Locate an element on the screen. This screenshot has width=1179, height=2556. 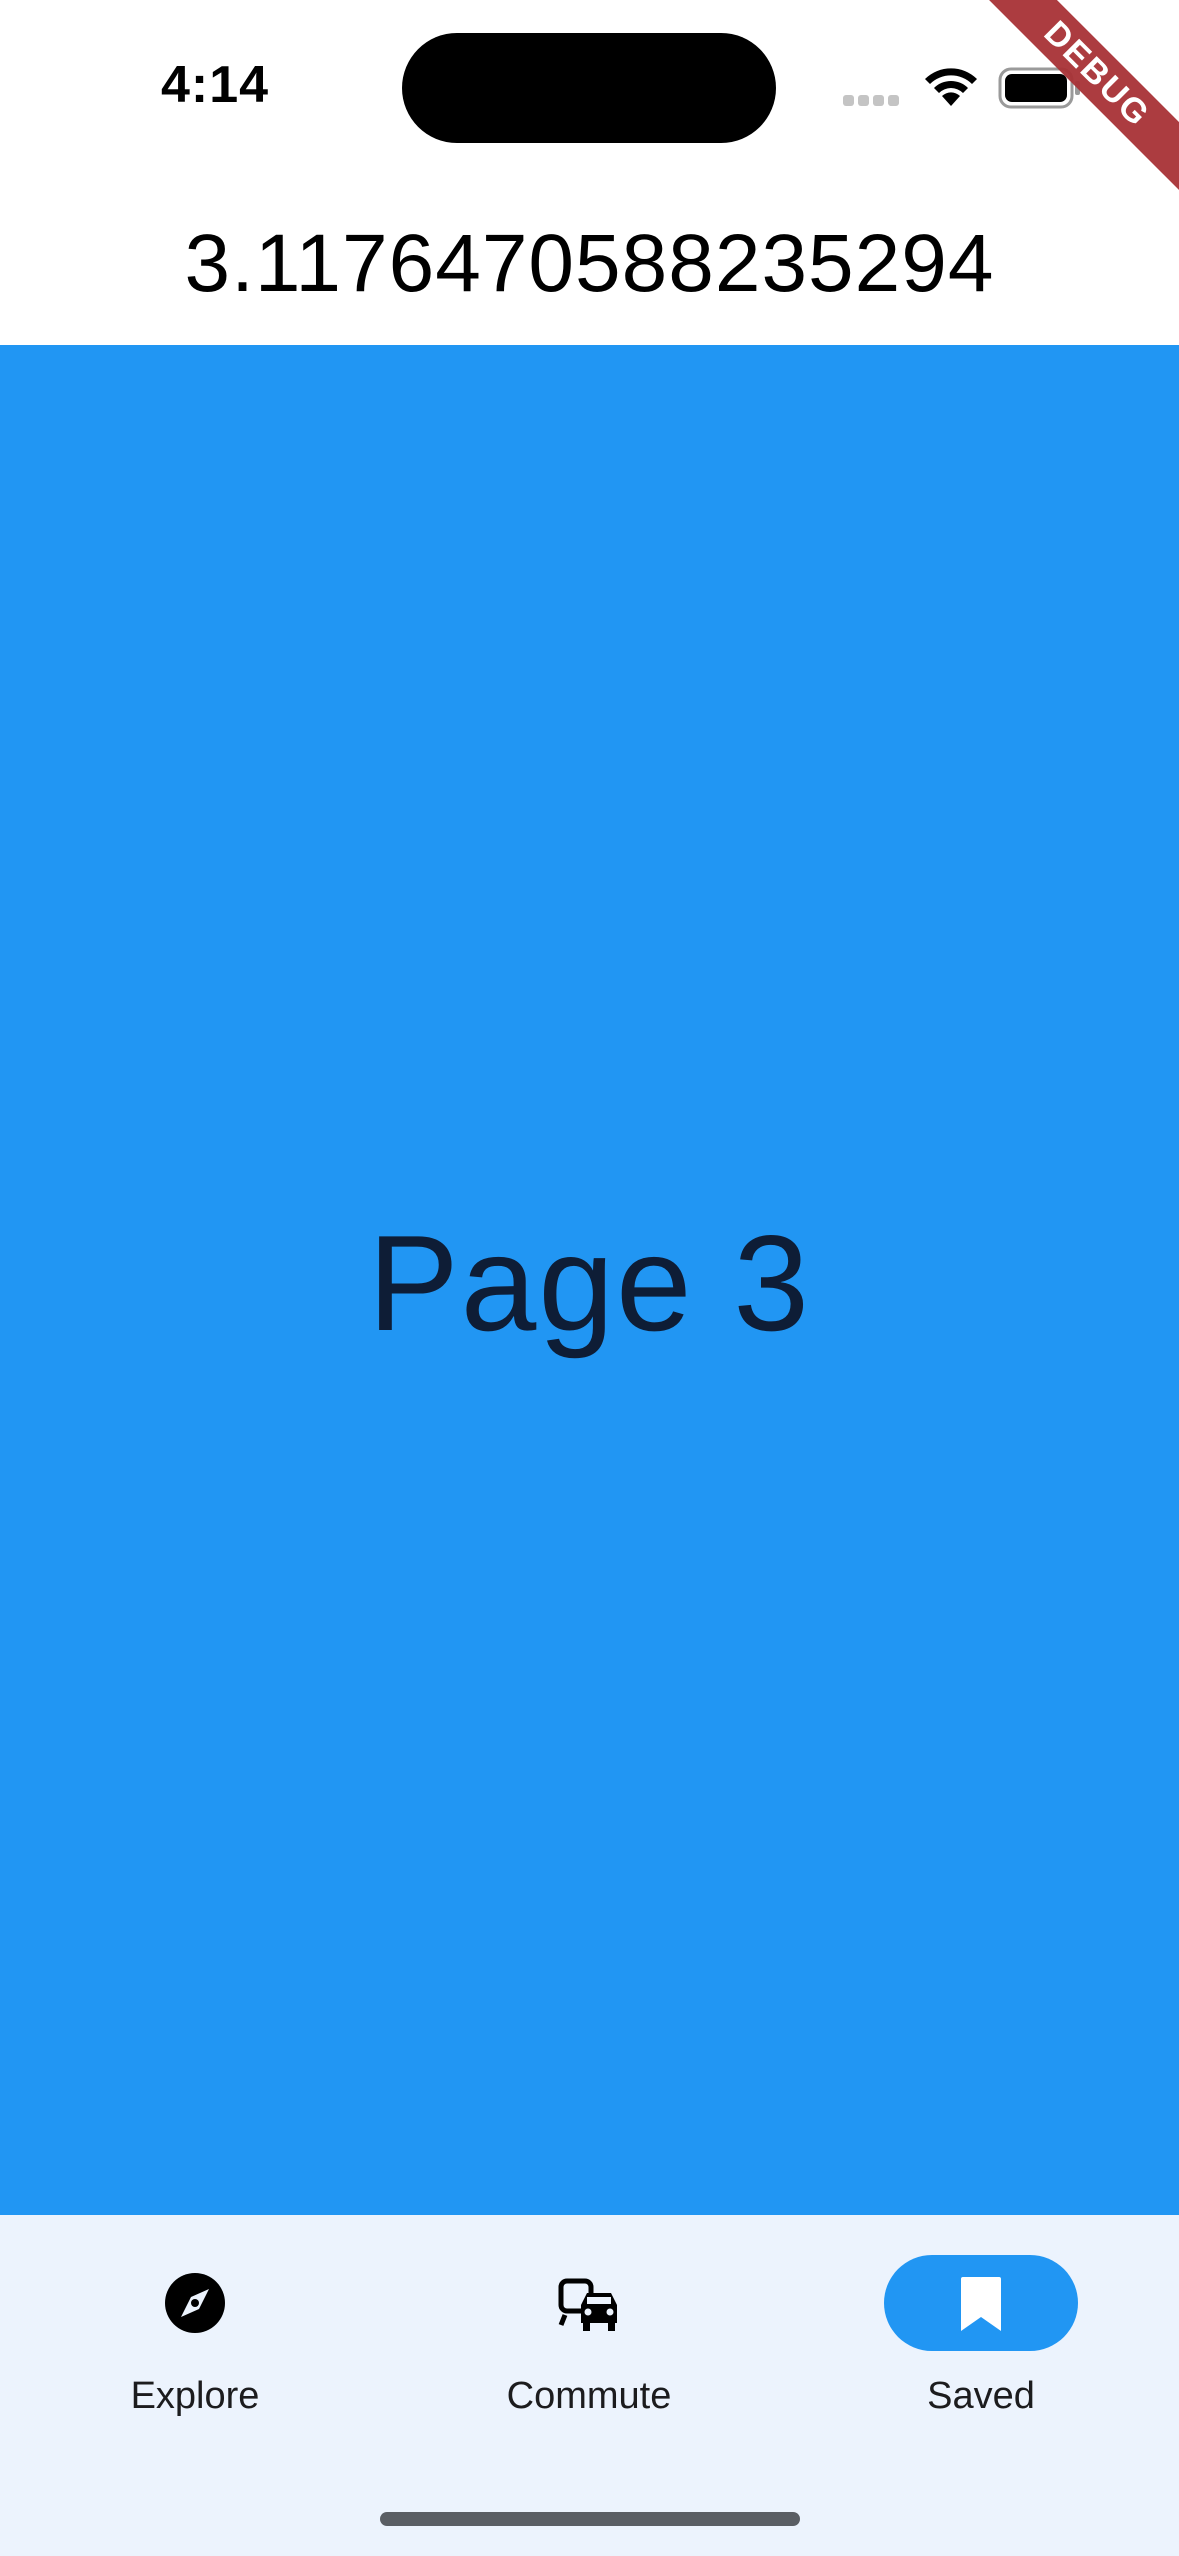
battery-icon is located at coordinates (1039, 88).